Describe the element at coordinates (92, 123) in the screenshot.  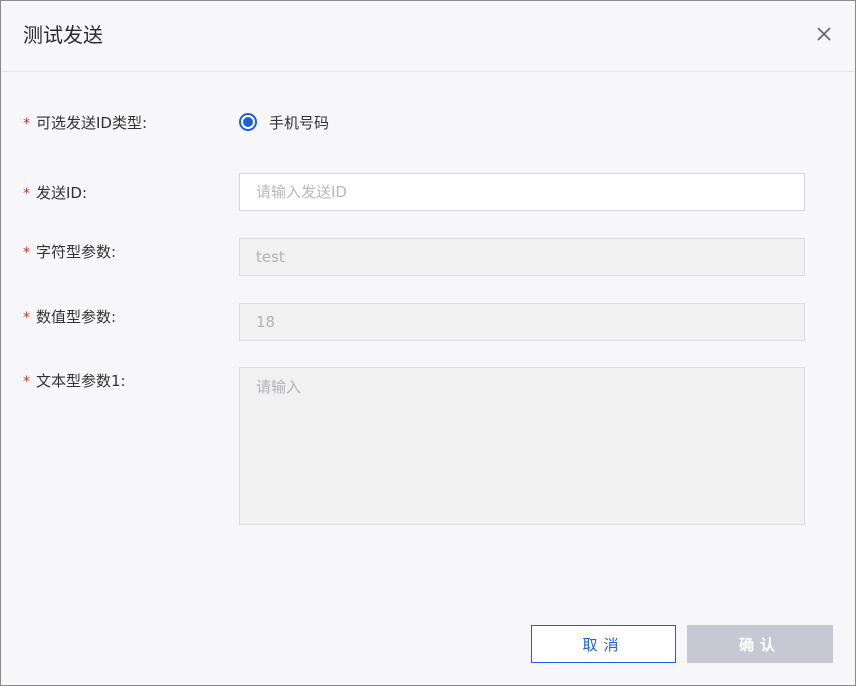
I see `id-type-label-text: 可选发送ID类型:` at that location.